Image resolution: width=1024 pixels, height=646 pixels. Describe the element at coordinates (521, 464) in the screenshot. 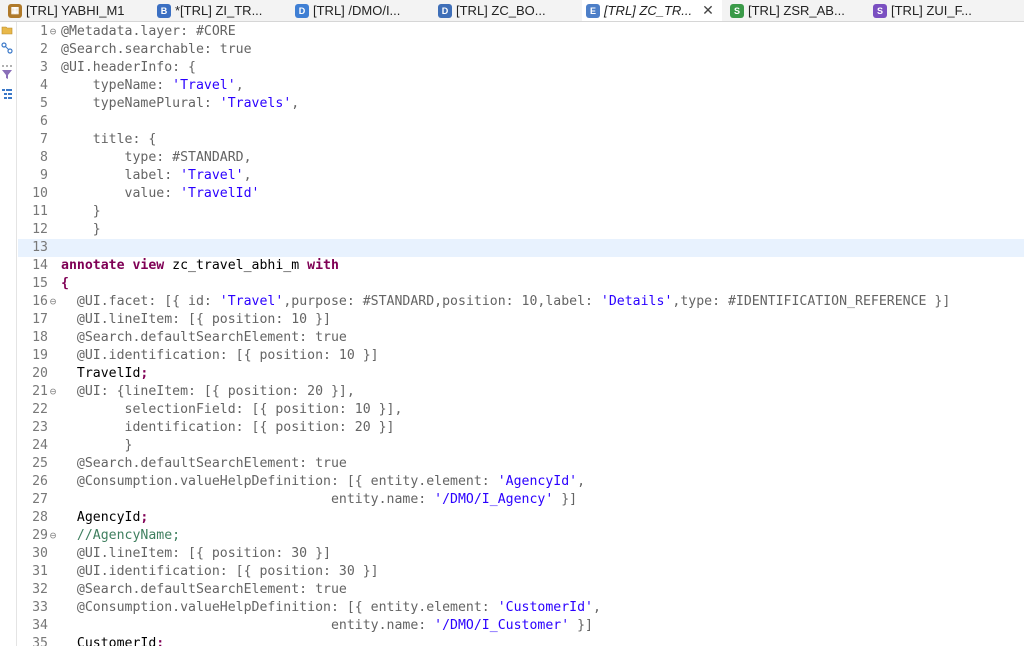

I see `code-line: 25 @Search.defaultSearchElement: true` at that location.